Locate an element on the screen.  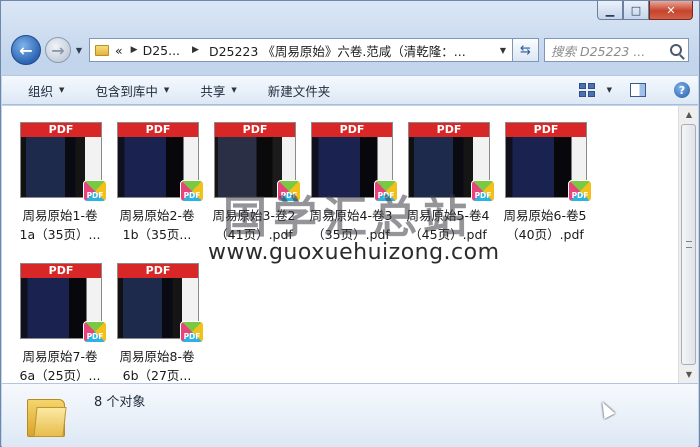
command-bar: 组织 ▼ 包含到库中 ▼ 共享 ▼ 新建文件夹 ▼ ? is located at coordinates (350, 90).